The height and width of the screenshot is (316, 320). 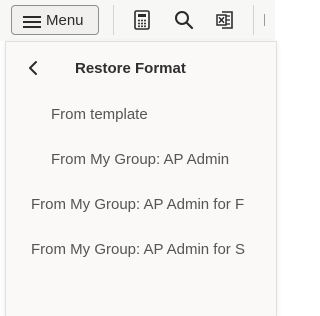 What do you see at coordinates (138, 249) in the screenshot?
I see `menu-item-label: From My Group: AP Admin for S` at bounding box center [138, 249].